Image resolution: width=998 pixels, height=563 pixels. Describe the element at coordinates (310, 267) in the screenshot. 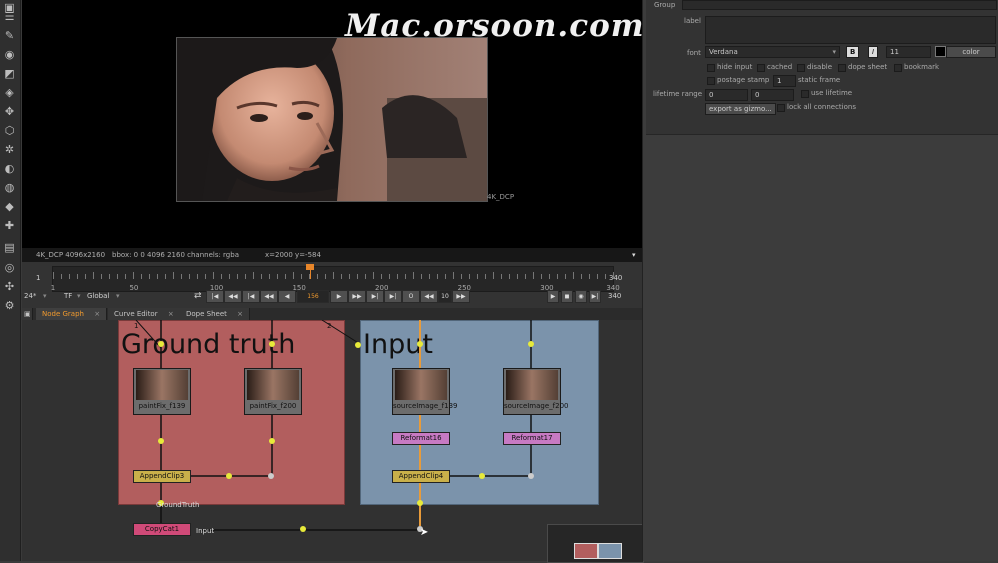

I see `playhead-handle-icon` at that location.